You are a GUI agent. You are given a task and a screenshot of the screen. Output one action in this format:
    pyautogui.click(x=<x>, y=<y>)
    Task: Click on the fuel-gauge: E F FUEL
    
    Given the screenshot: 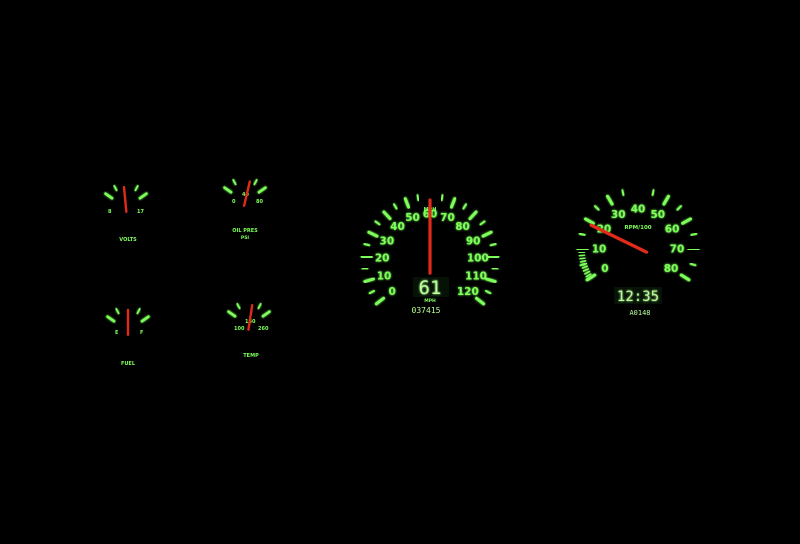 What is the action you would take?
    pyautogui.click(x=128, y=336)
    